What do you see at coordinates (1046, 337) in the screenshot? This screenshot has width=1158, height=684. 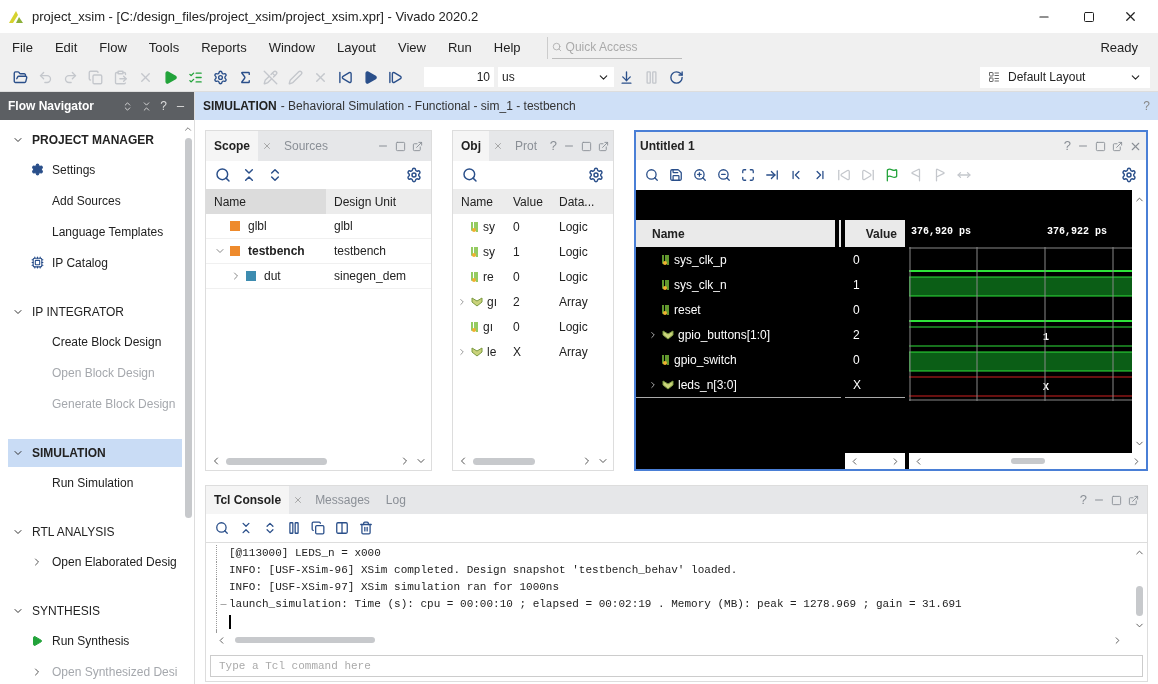 I see `bus-value: 1` at bounding box center [1046, 337].